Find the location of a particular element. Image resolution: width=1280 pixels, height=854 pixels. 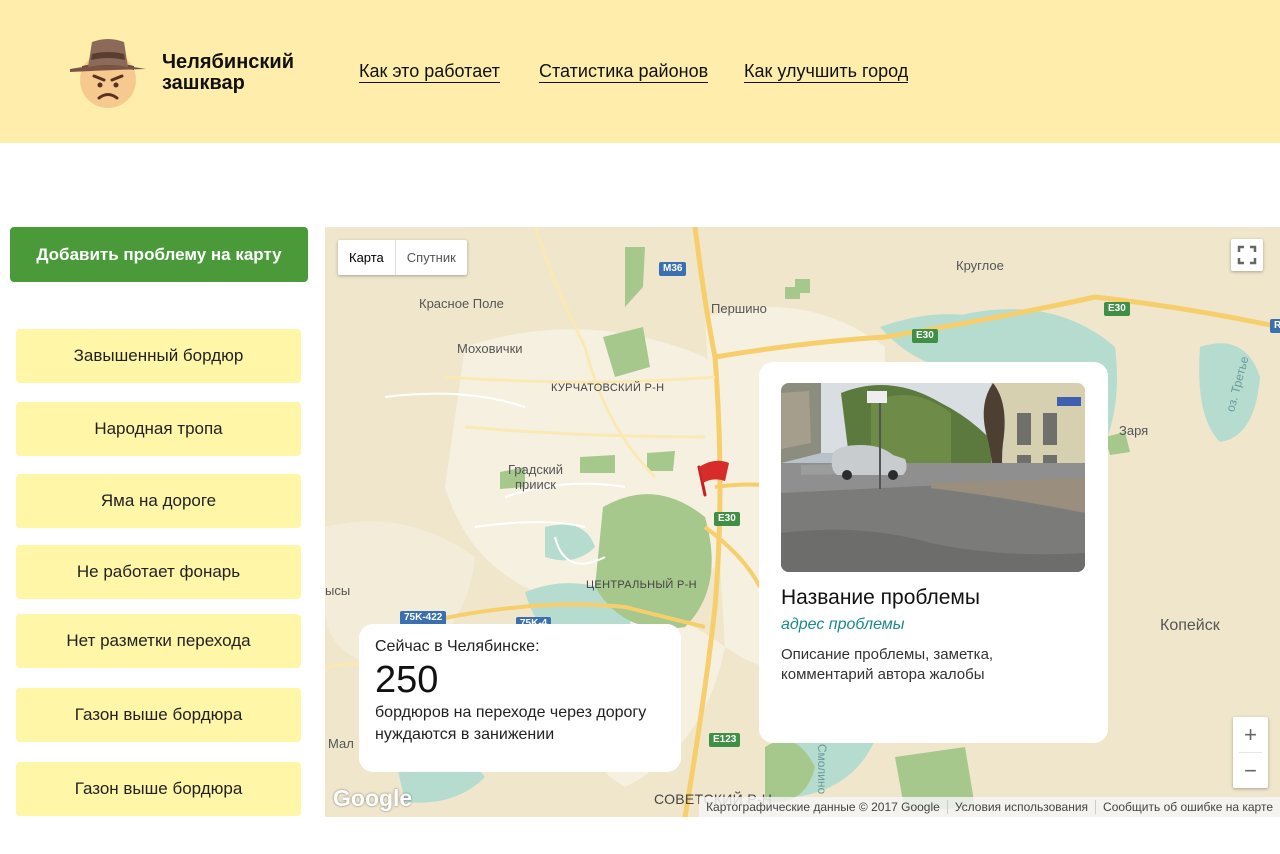

road-shield: 75K-422 is located at coordinates (423, 618).